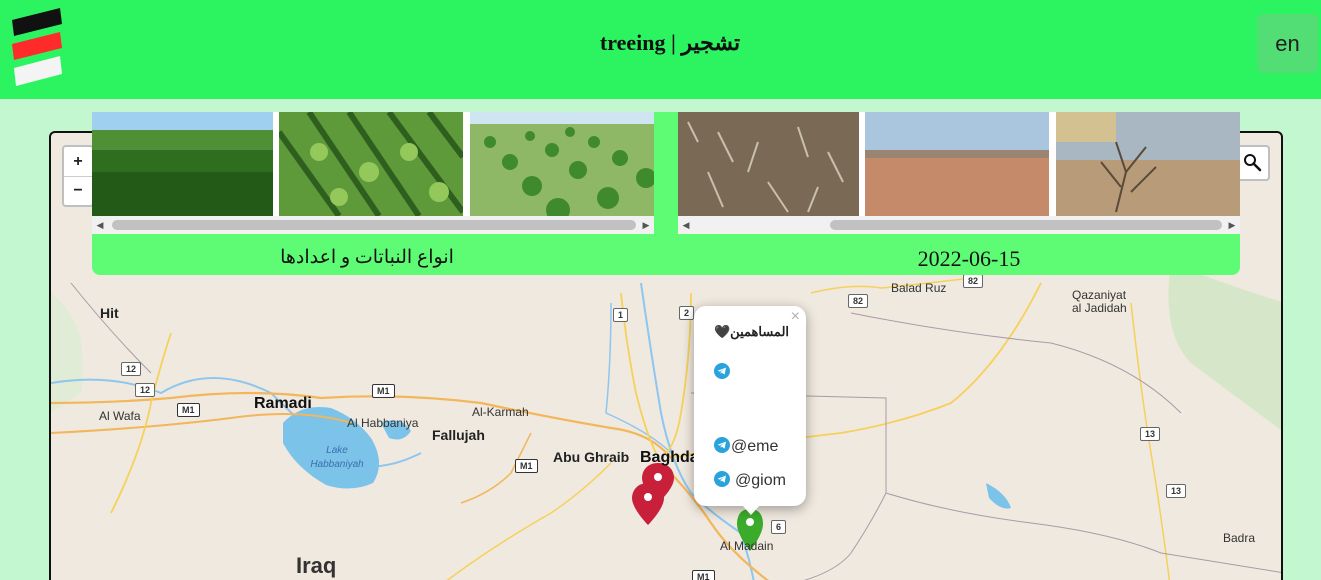 The image size is (1321, 580). Describe the element at coordinates (38, 47) in the screenshot. I see `flag-logo` at that location.